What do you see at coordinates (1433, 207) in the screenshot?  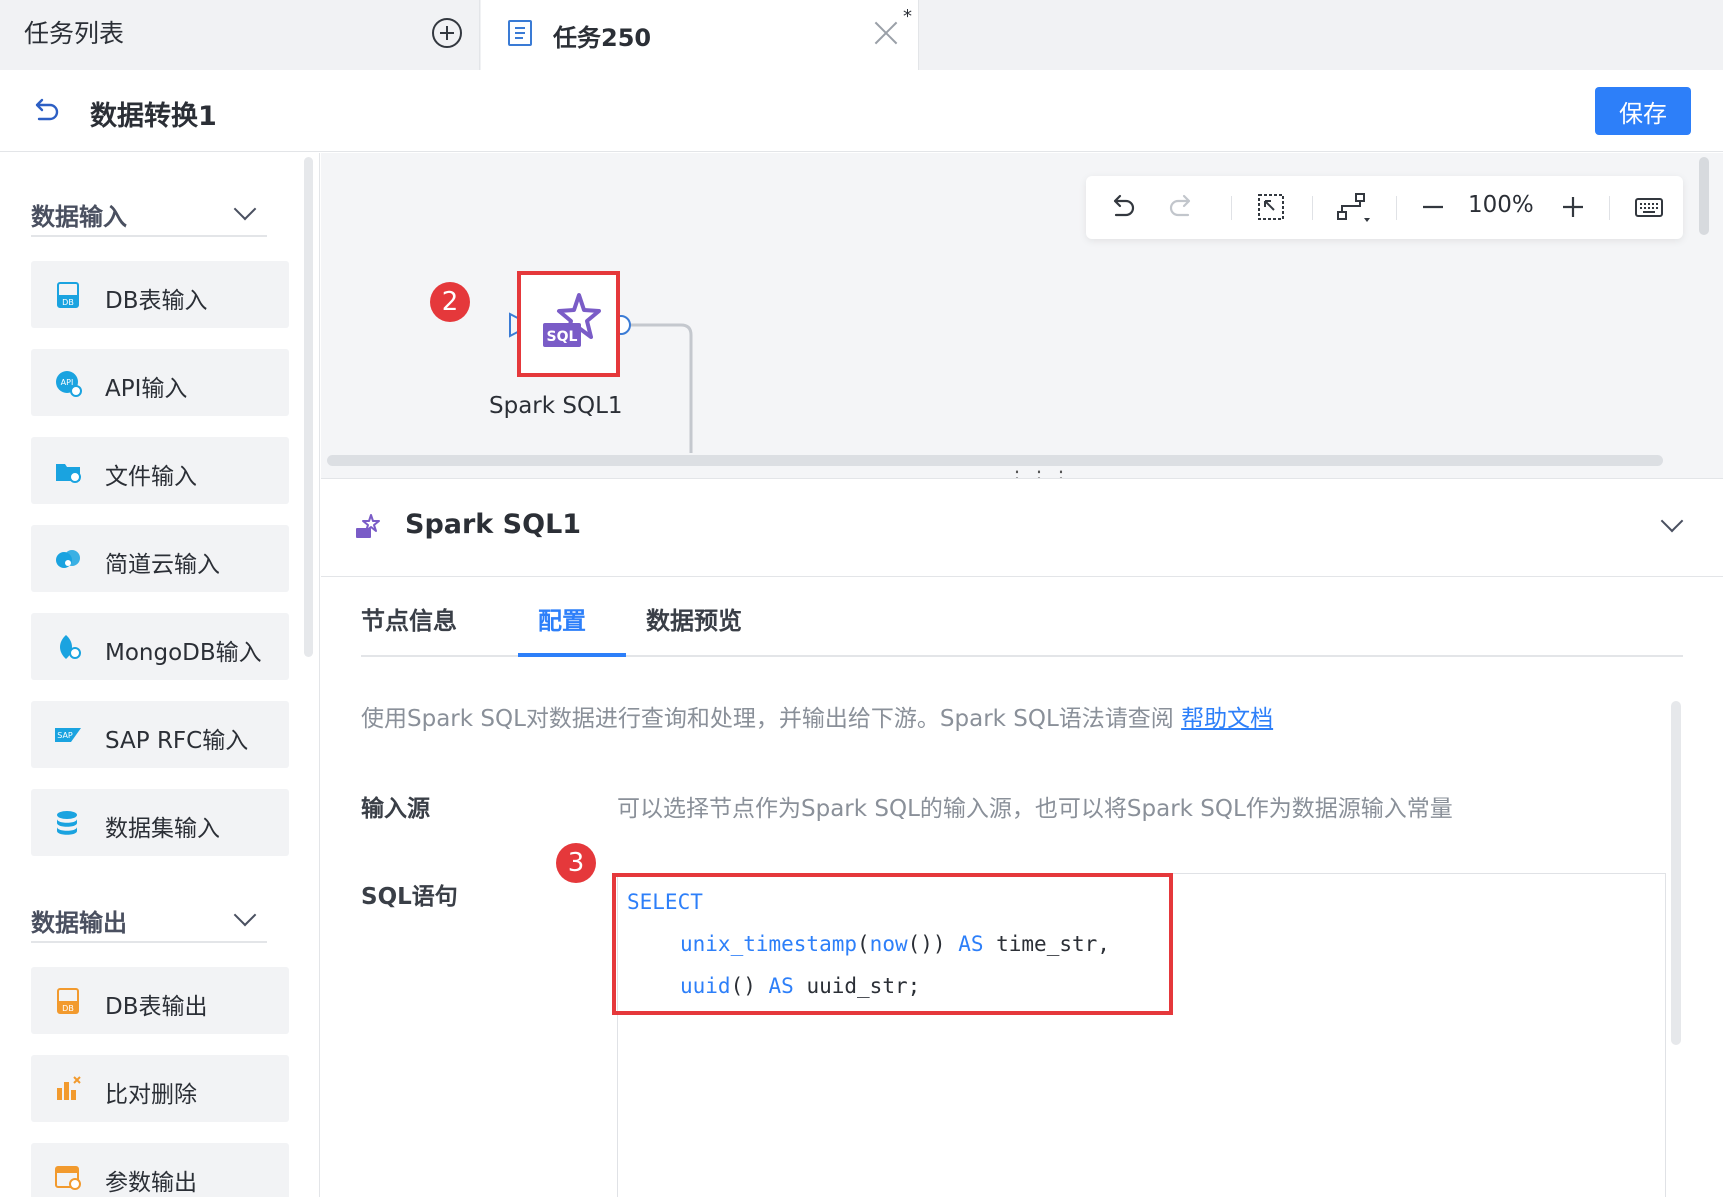 I see `zoom-out-icon` at bounding box center [1433, 207].